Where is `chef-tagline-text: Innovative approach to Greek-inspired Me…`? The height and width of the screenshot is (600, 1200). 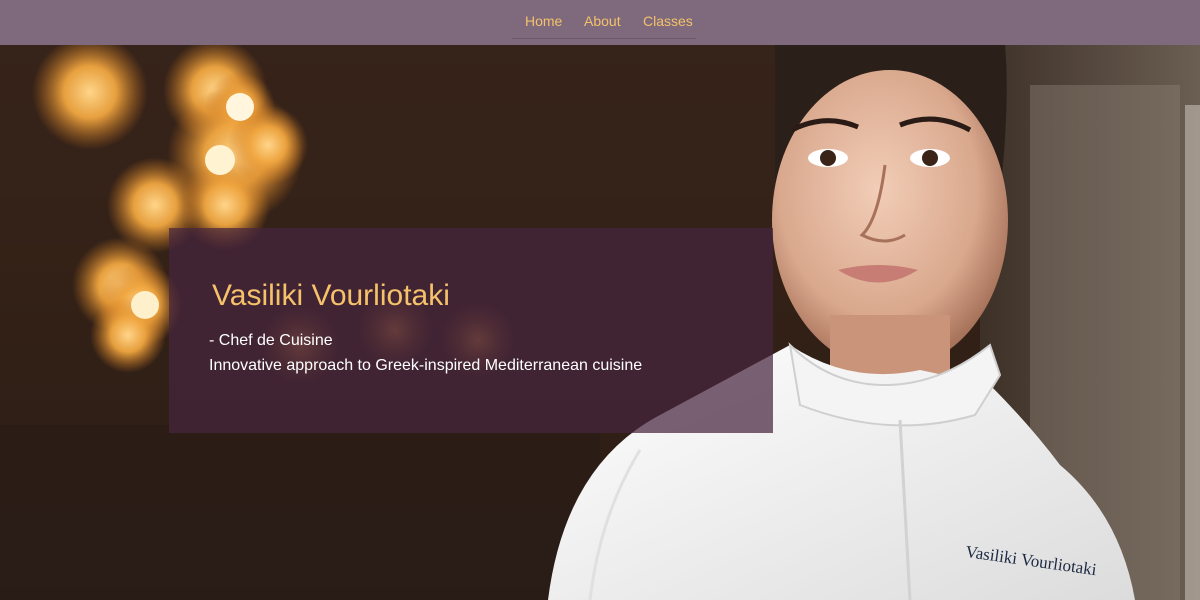 chef-tagline-text: Innovative approach to Greek-inspired Me… is located at coordinates (426, 365).